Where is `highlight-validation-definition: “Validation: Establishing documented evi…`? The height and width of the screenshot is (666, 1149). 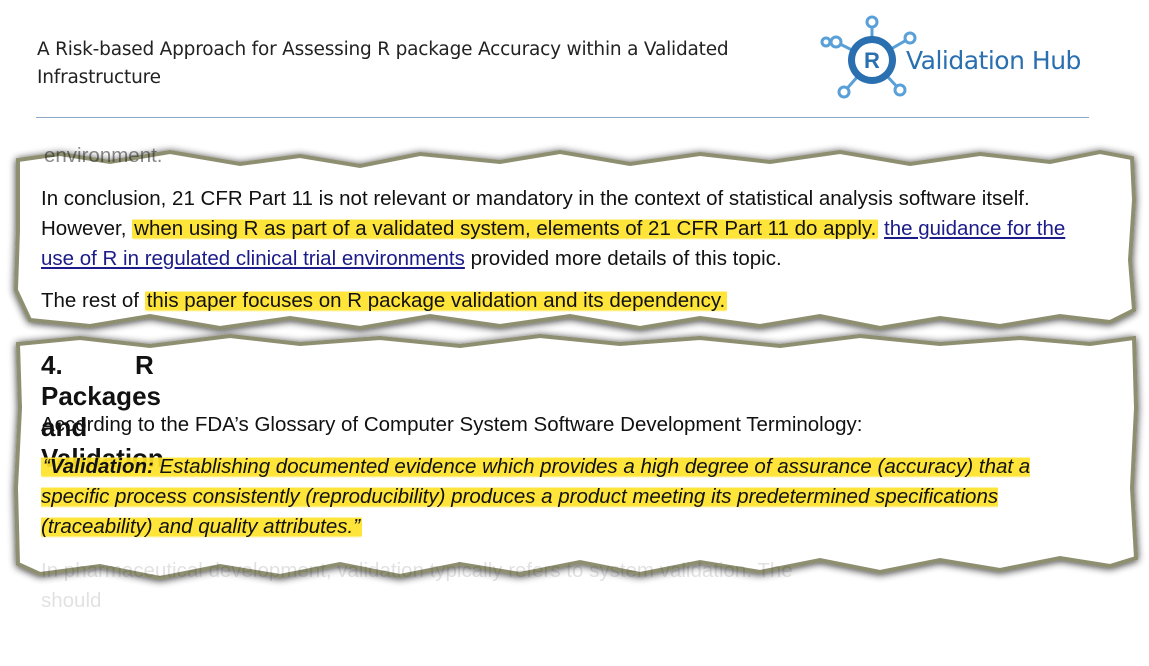 highlight-validation-definition: “Validation: Establishing documented evi… is located at coordinates (536, 496).